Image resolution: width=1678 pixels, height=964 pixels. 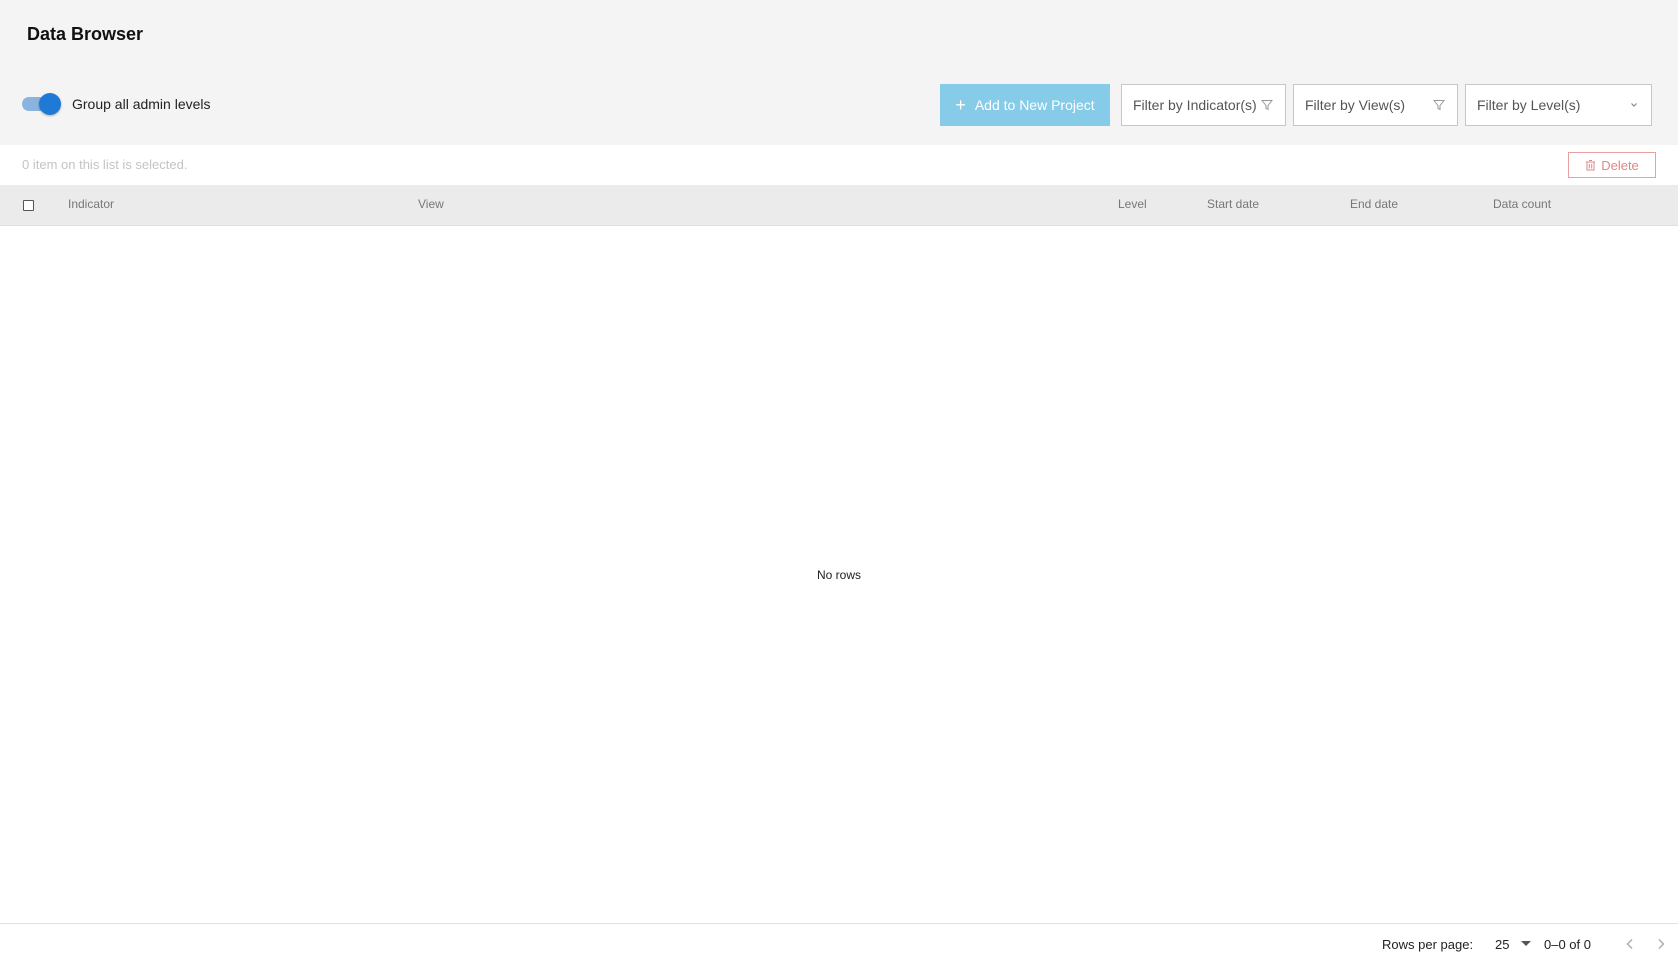 I want to click on chevron-down-icon, so click(x=1634, y=105).